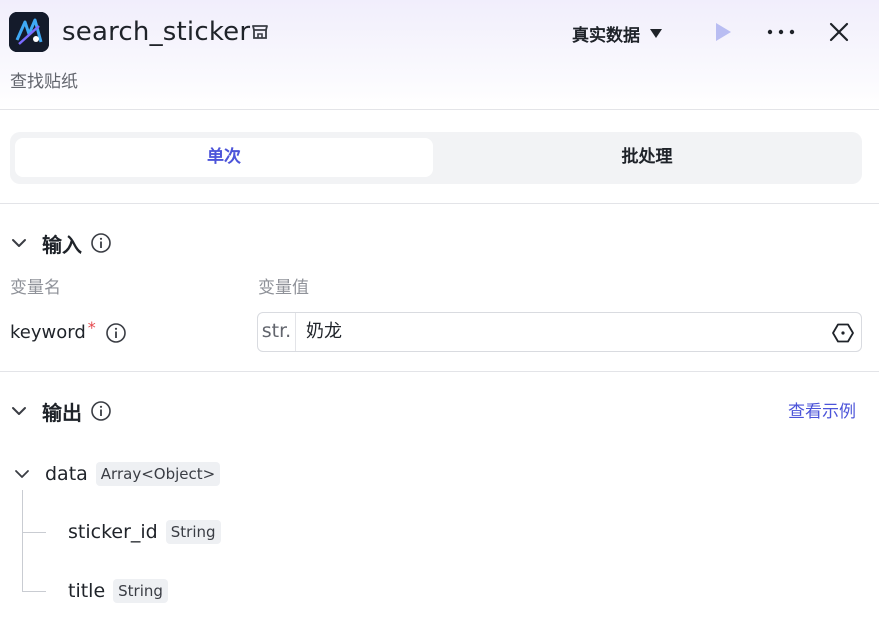 This screenshot has height=627, width=879. I want to click on output-section-title: 输出, so click(62, 412).